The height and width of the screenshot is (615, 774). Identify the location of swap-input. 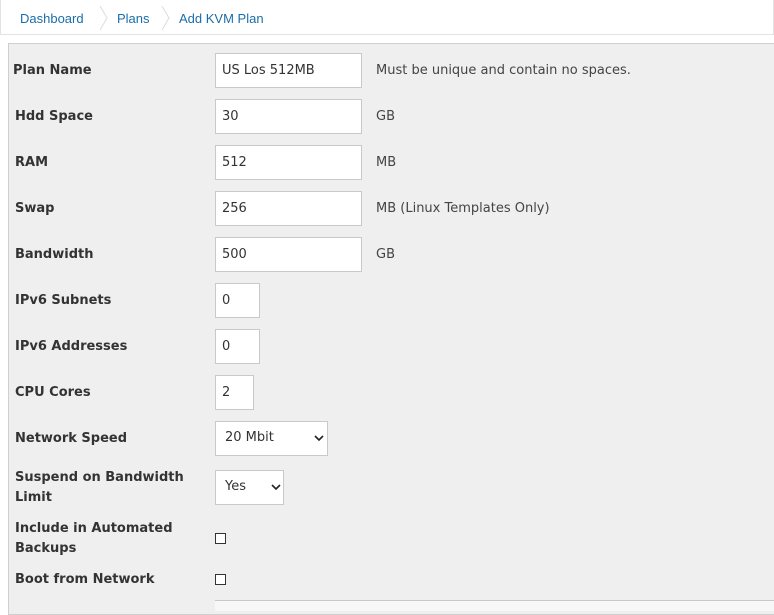
(288, 208).